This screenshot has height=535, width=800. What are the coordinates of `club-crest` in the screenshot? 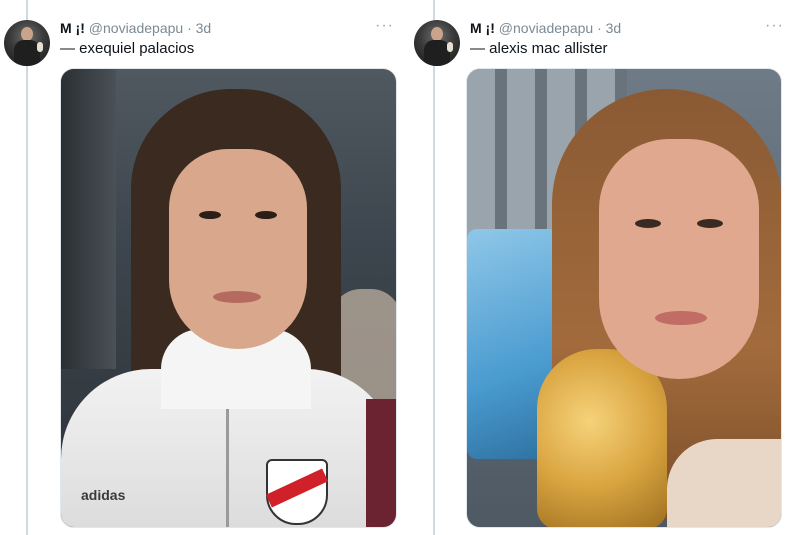 It's located at (297, 492).